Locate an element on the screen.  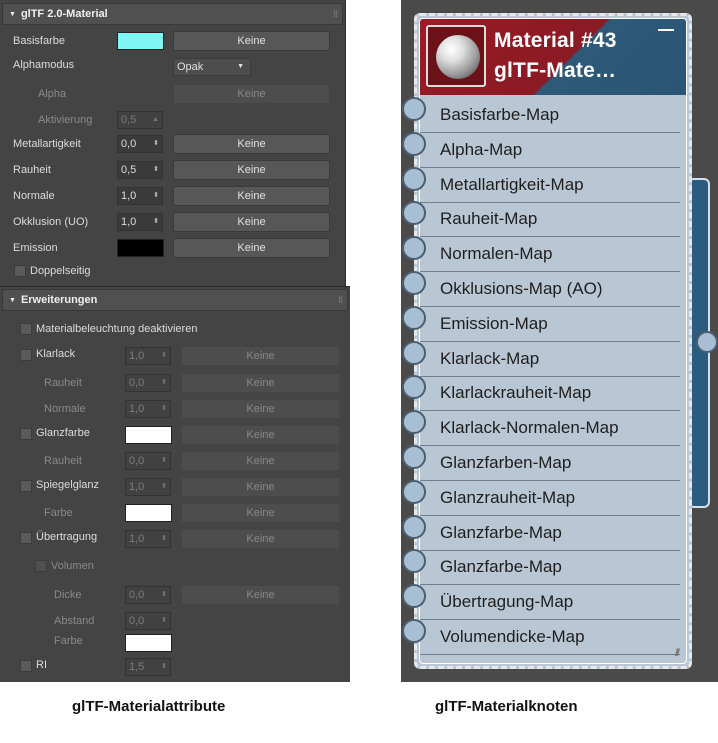
beleuchtung-label: Materialbeleuchtung deaktivieren is located at coordinates (117, 329).